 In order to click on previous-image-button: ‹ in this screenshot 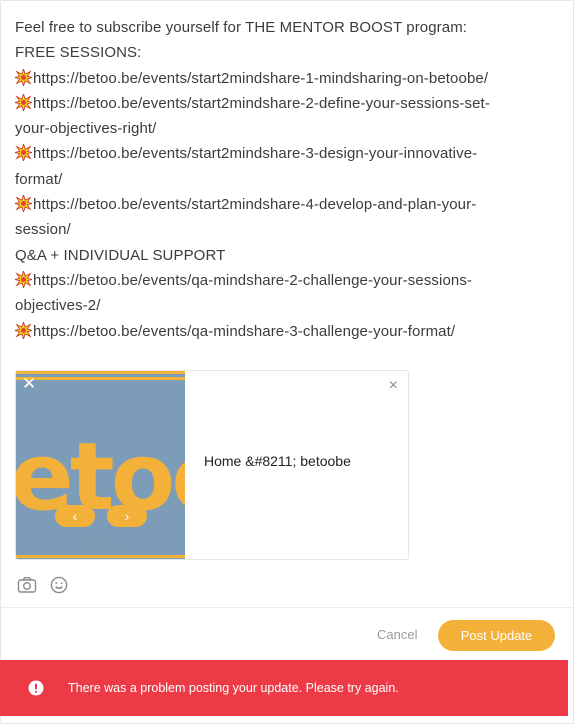, I will do `click(75, 516)`.